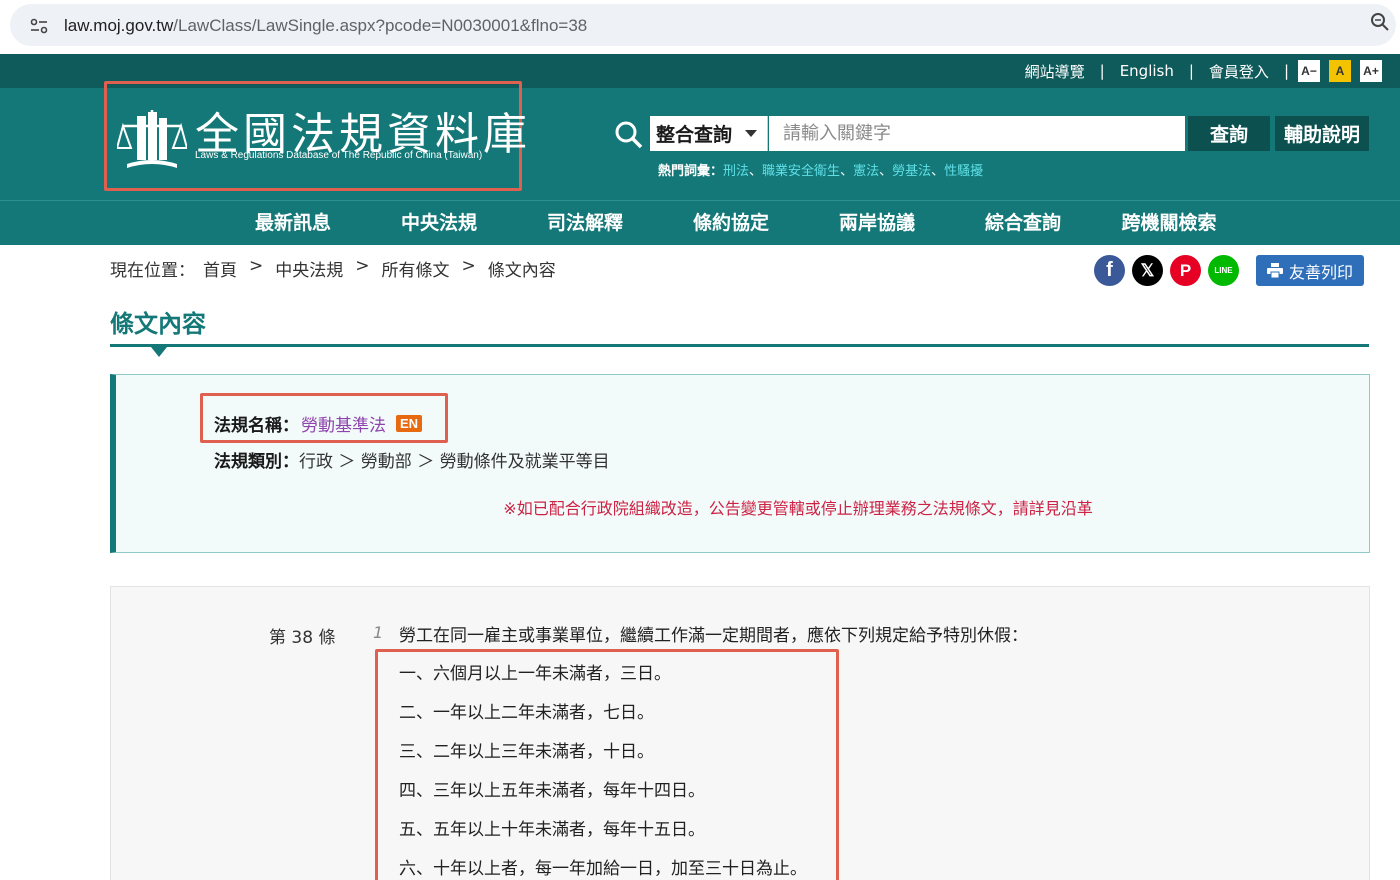  I want to click on search-type-select: 整合查詢, so click(709, 133).